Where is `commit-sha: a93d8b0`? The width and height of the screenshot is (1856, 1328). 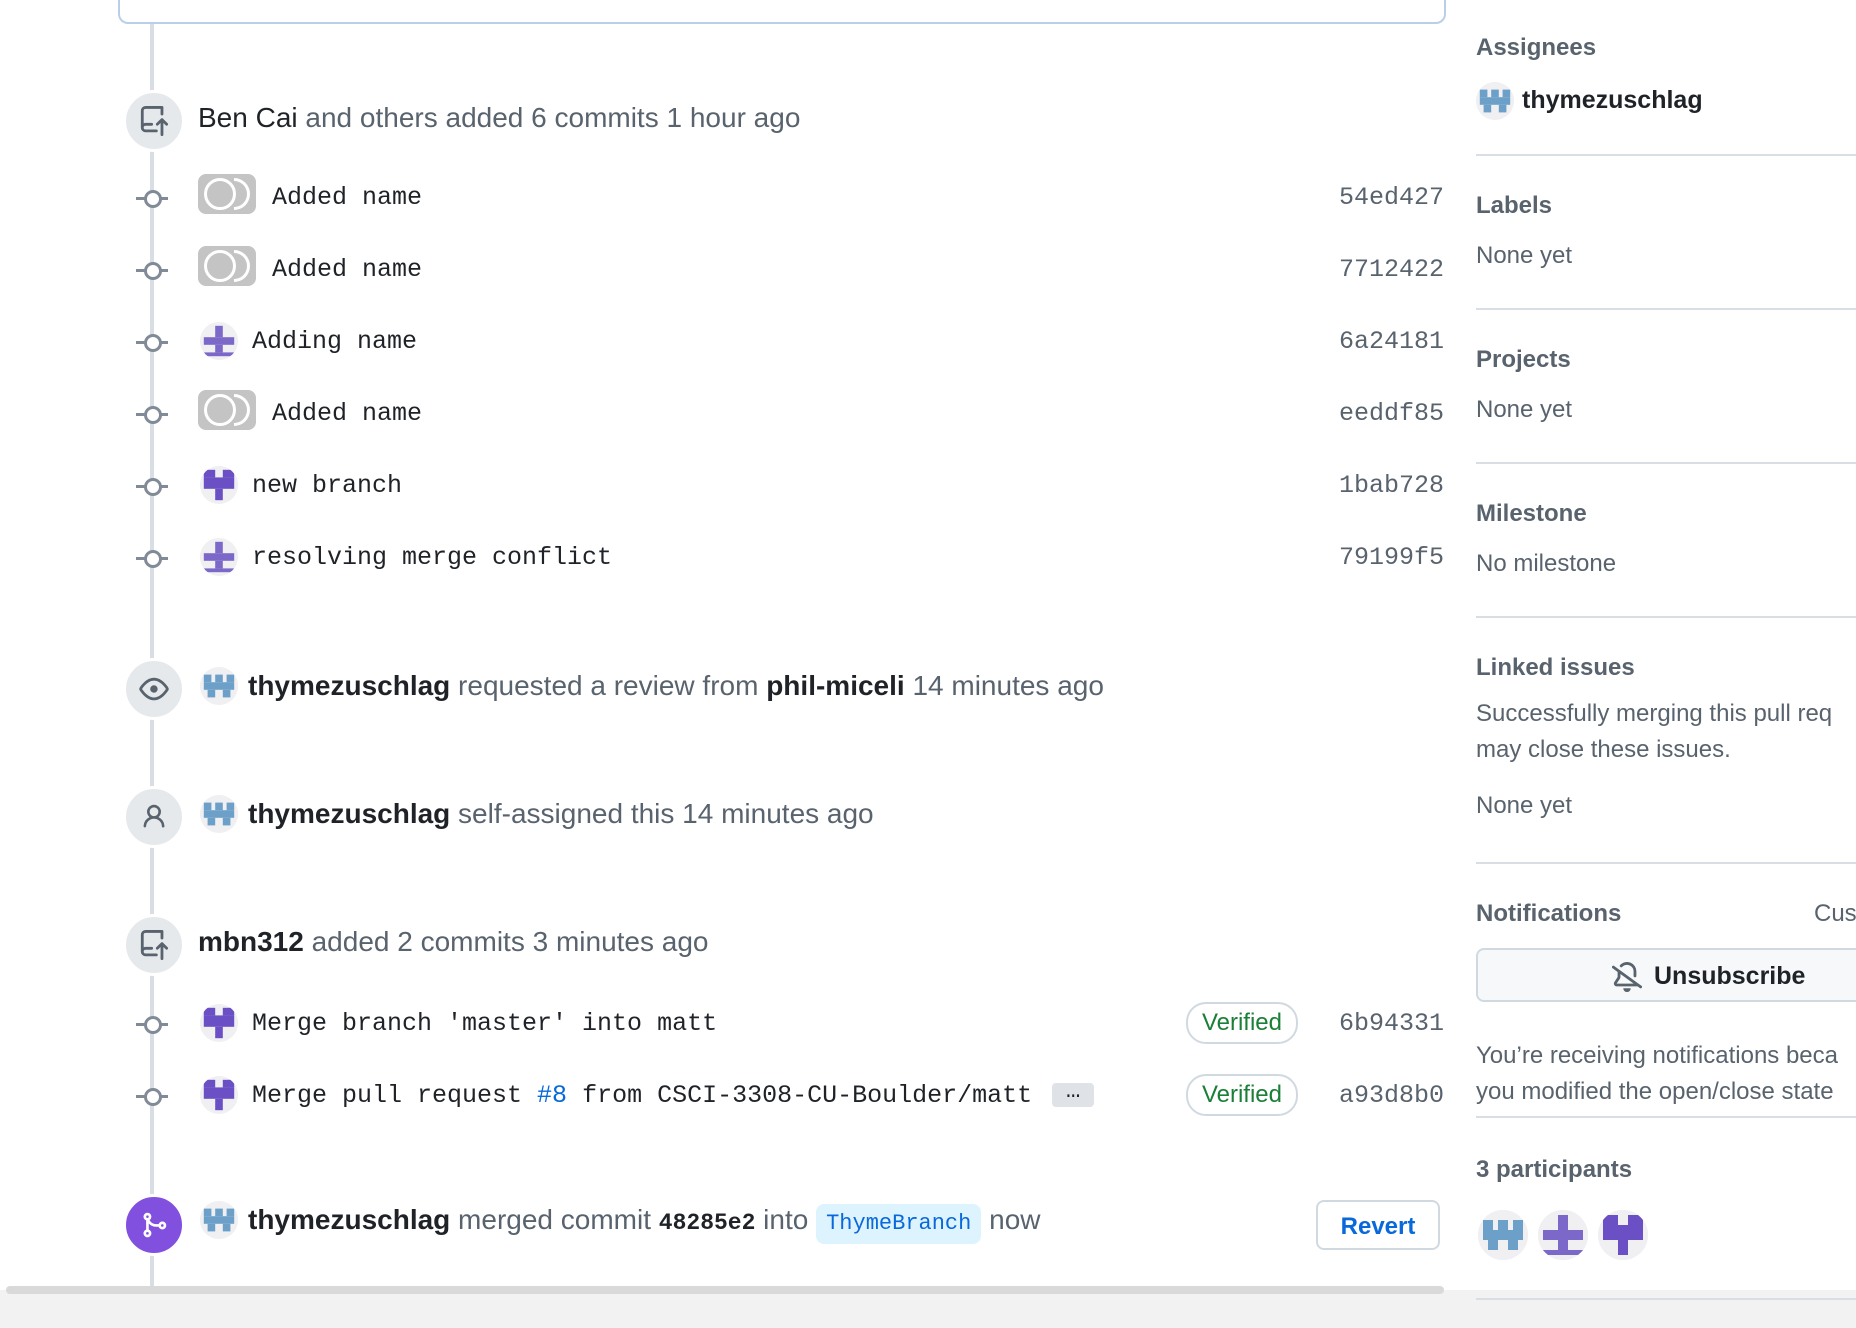 commit-sha: a93d8b0 is located at coordinates (1391, 1096).